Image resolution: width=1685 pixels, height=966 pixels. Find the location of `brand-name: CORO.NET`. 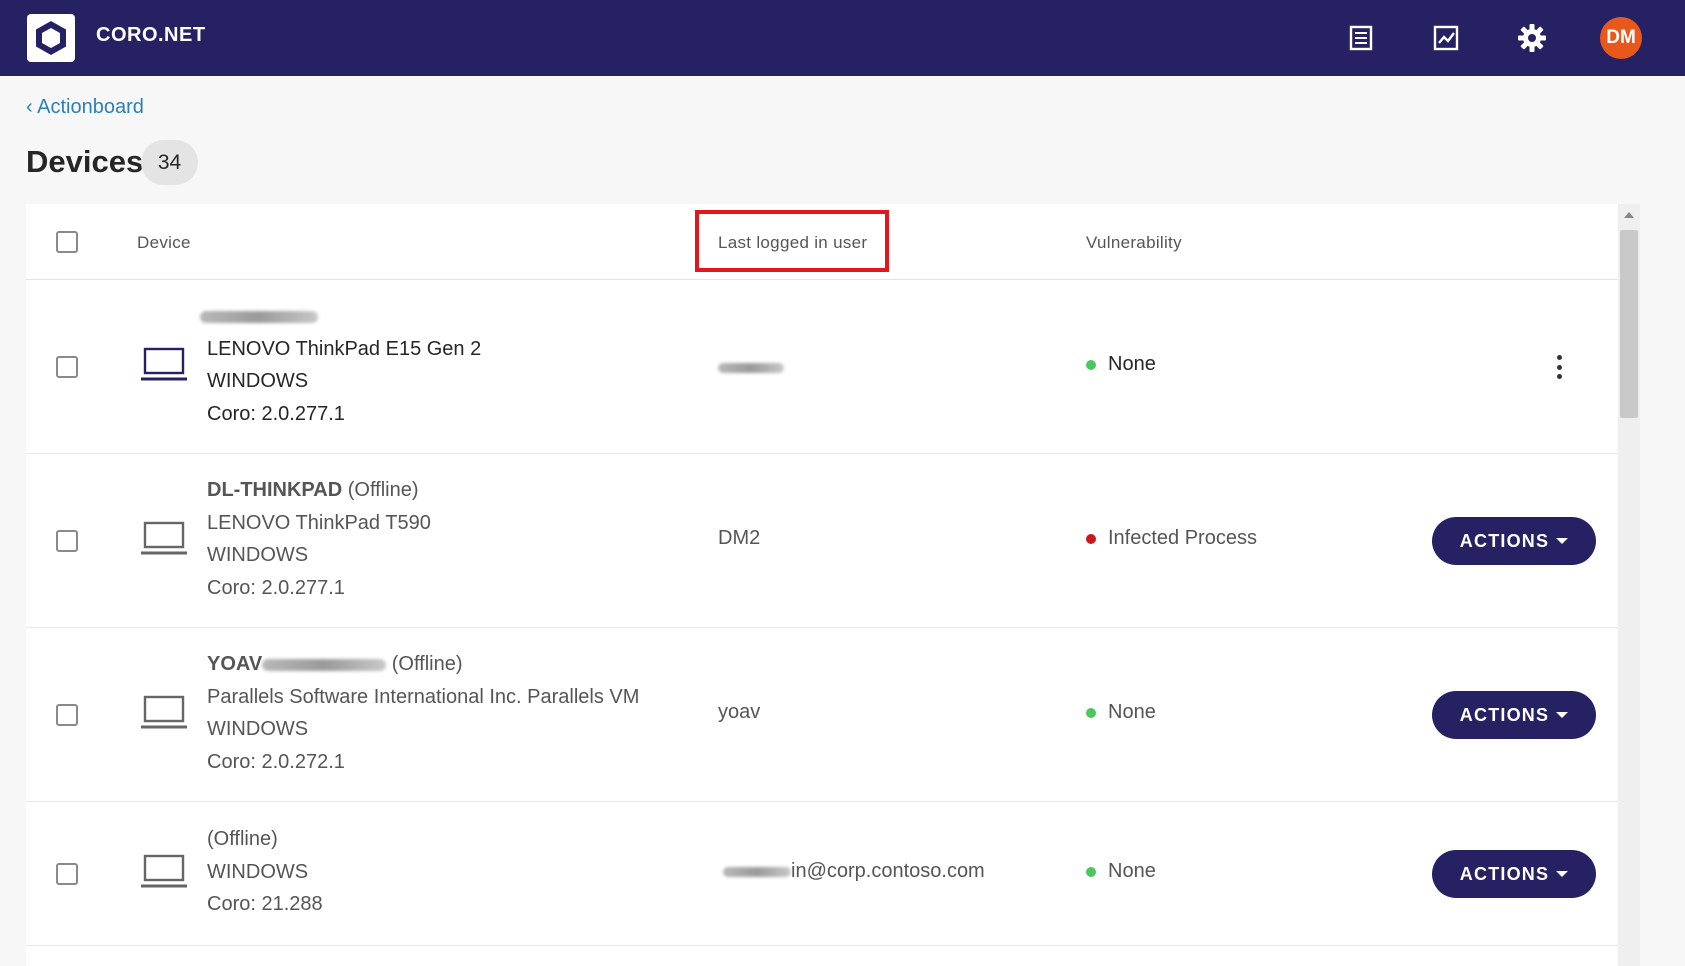

brand-name: CORO.NET is located at coordinates (151, 35).